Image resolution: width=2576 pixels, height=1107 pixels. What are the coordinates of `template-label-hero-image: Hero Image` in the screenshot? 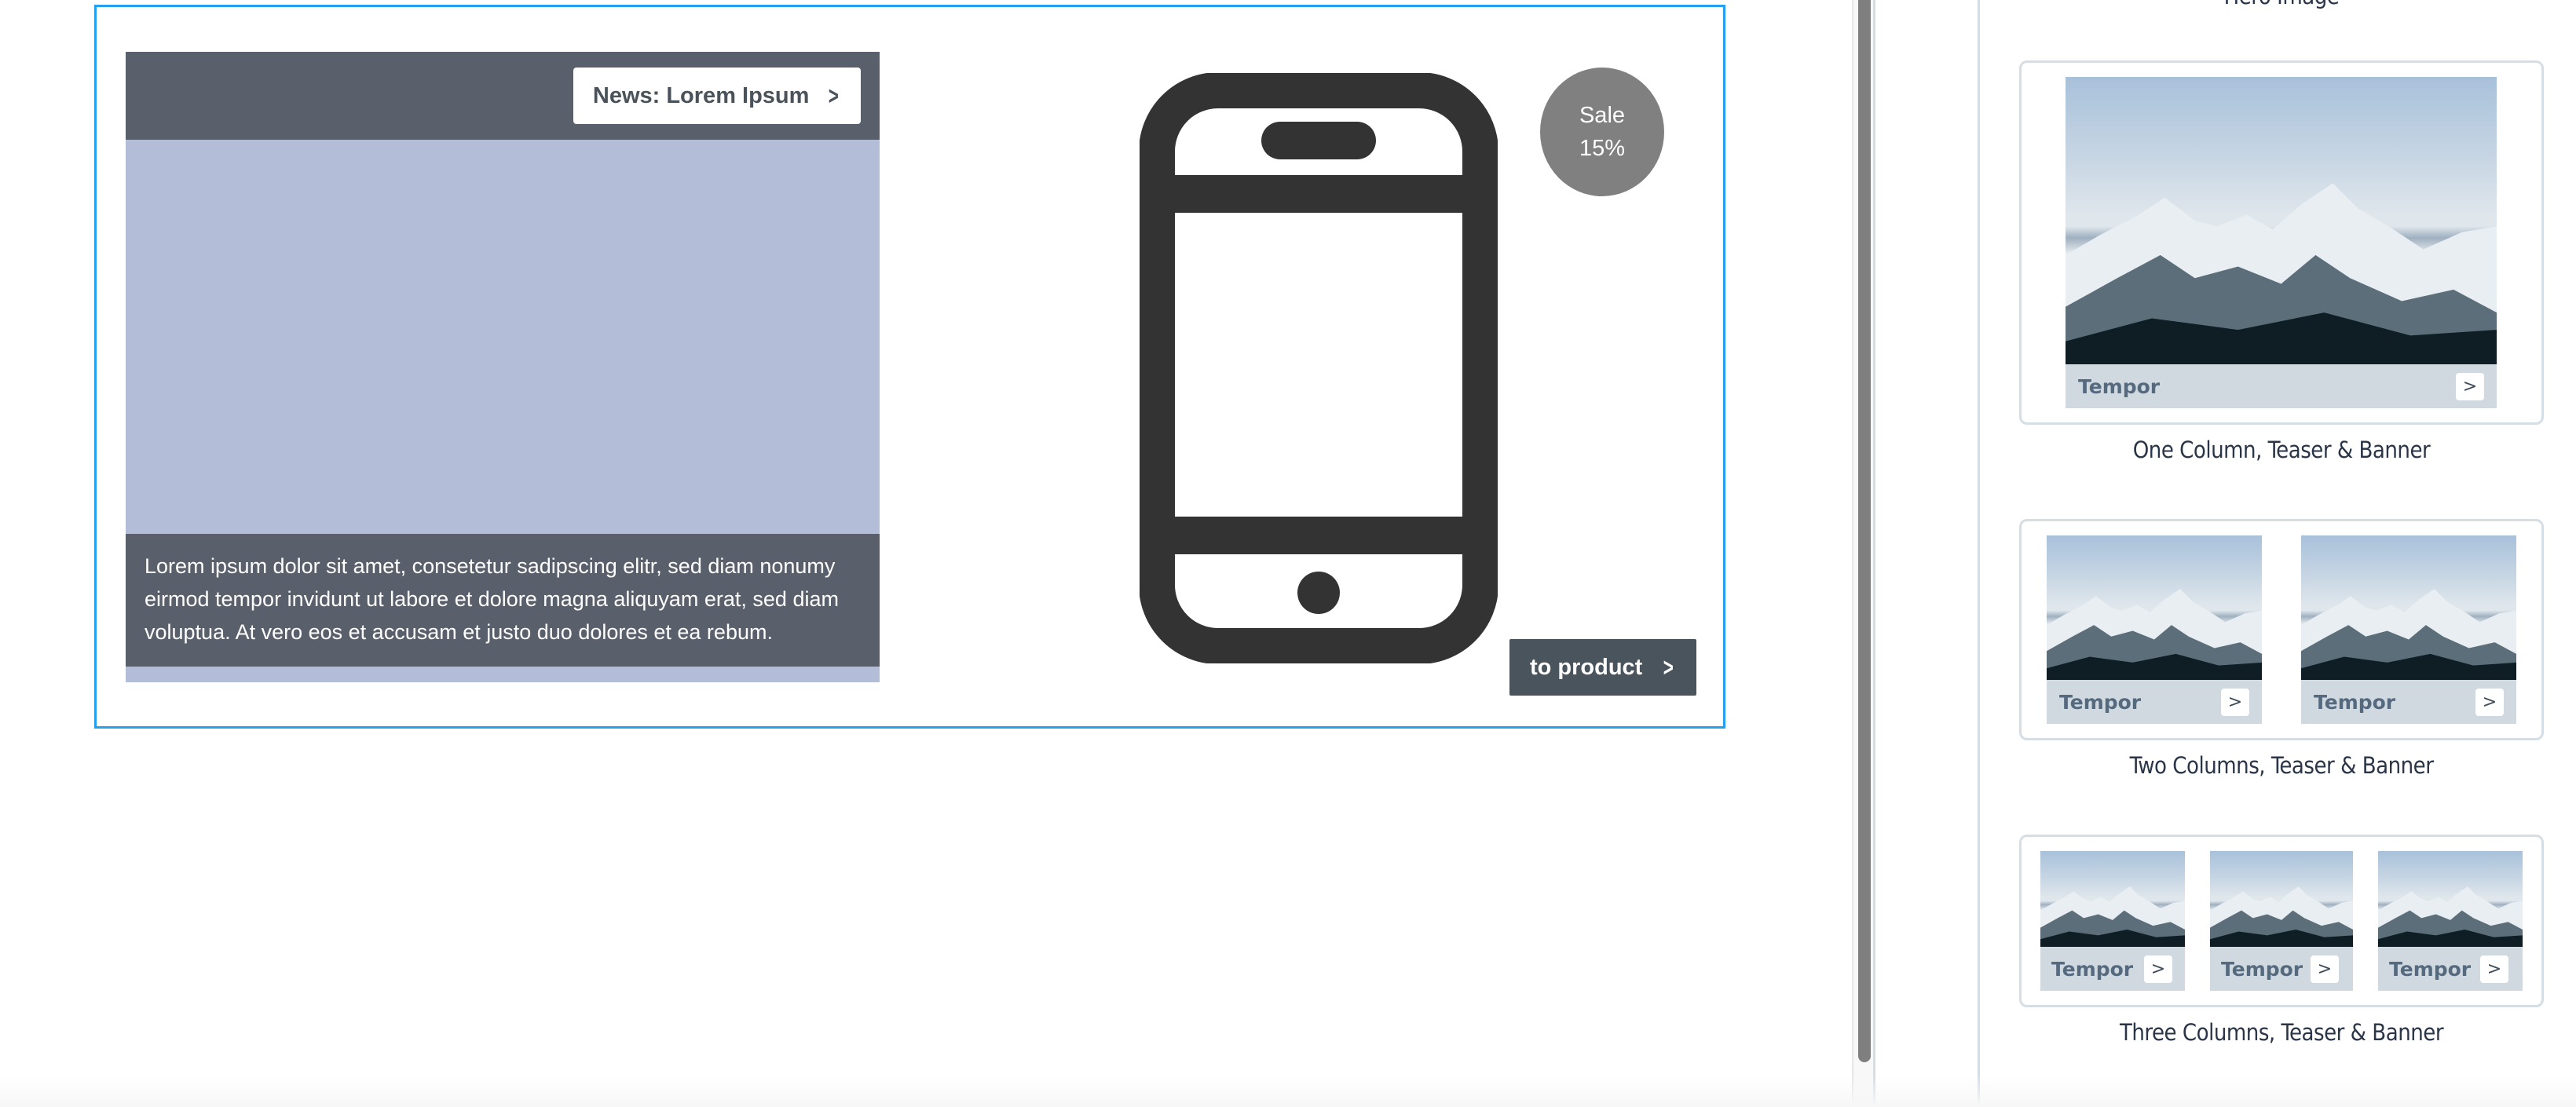 It's located at (2281, 4).